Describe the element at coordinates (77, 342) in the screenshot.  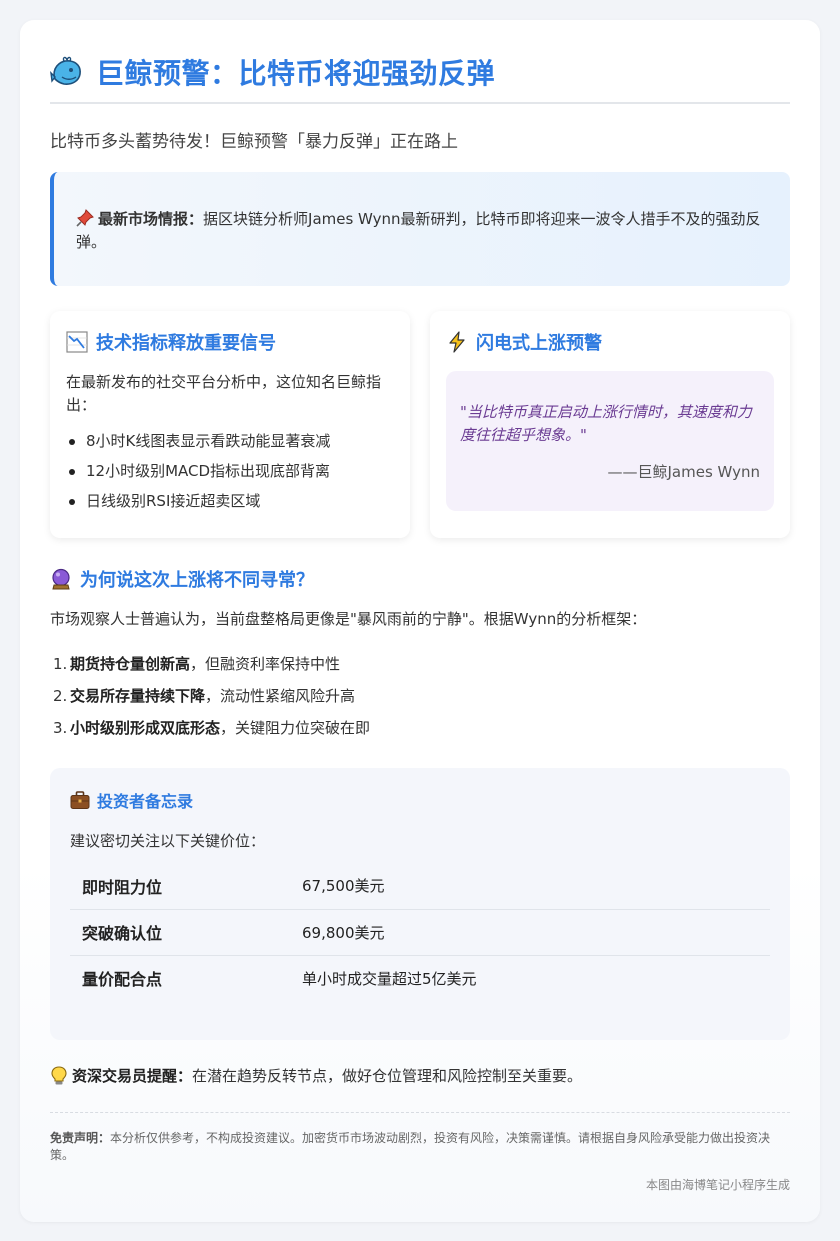
I see `chart-decreasing-icon` at that location.